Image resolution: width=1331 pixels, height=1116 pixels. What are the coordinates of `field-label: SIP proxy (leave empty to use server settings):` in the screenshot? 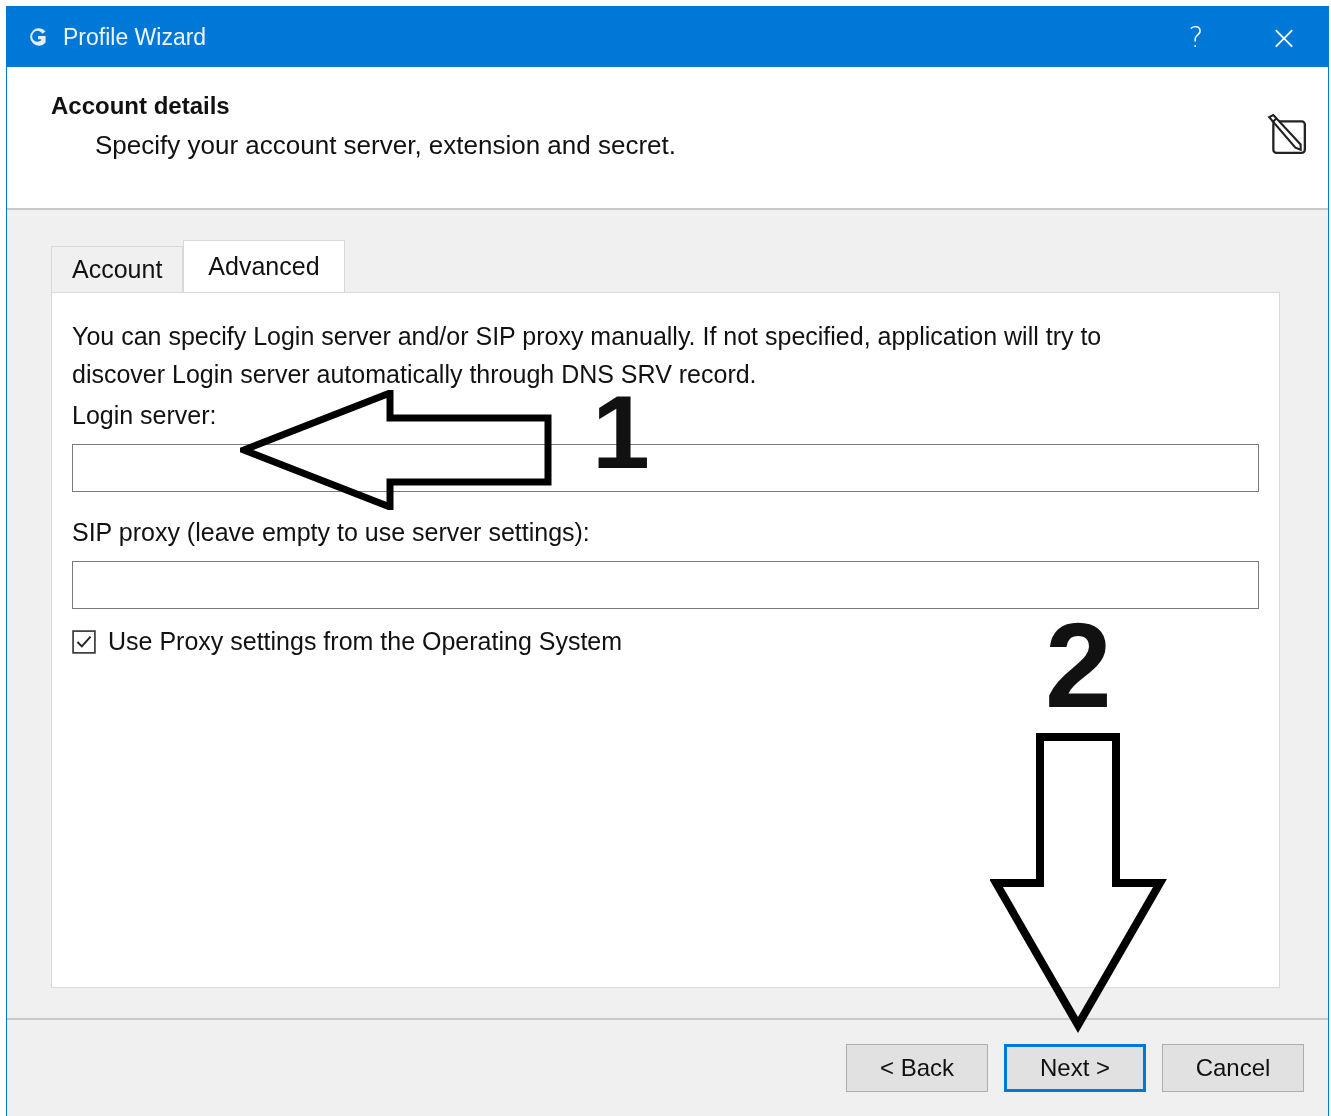 It's located at (331, 532).